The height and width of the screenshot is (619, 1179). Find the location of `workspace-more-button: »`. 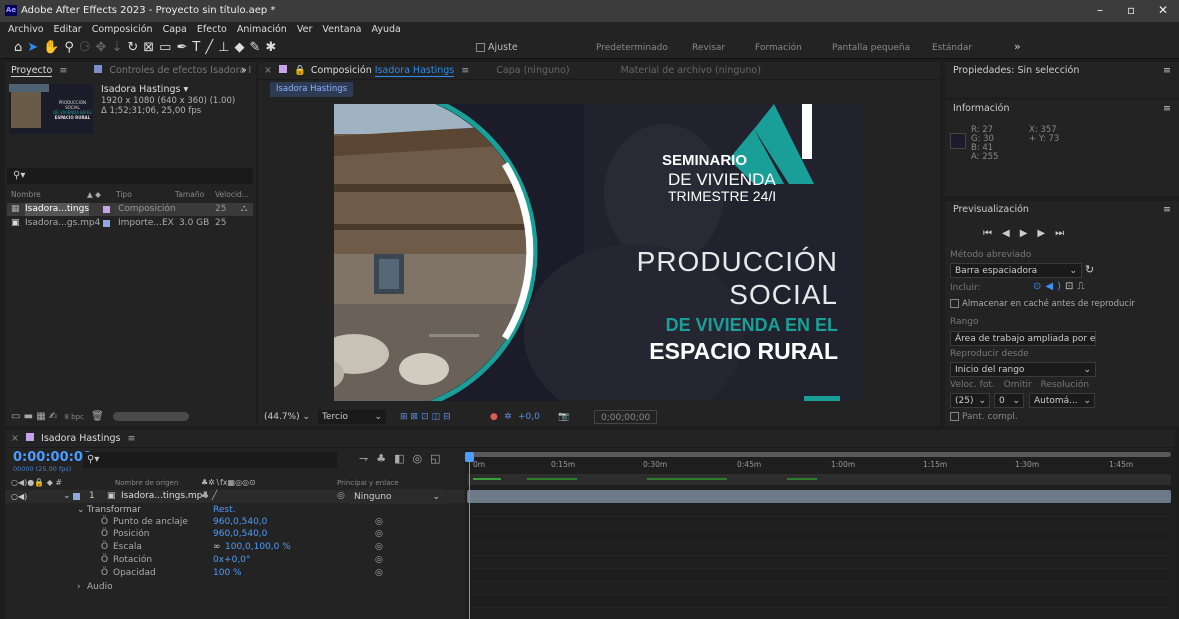

workspace-more-button: » is located at coordinates (1017, 46).